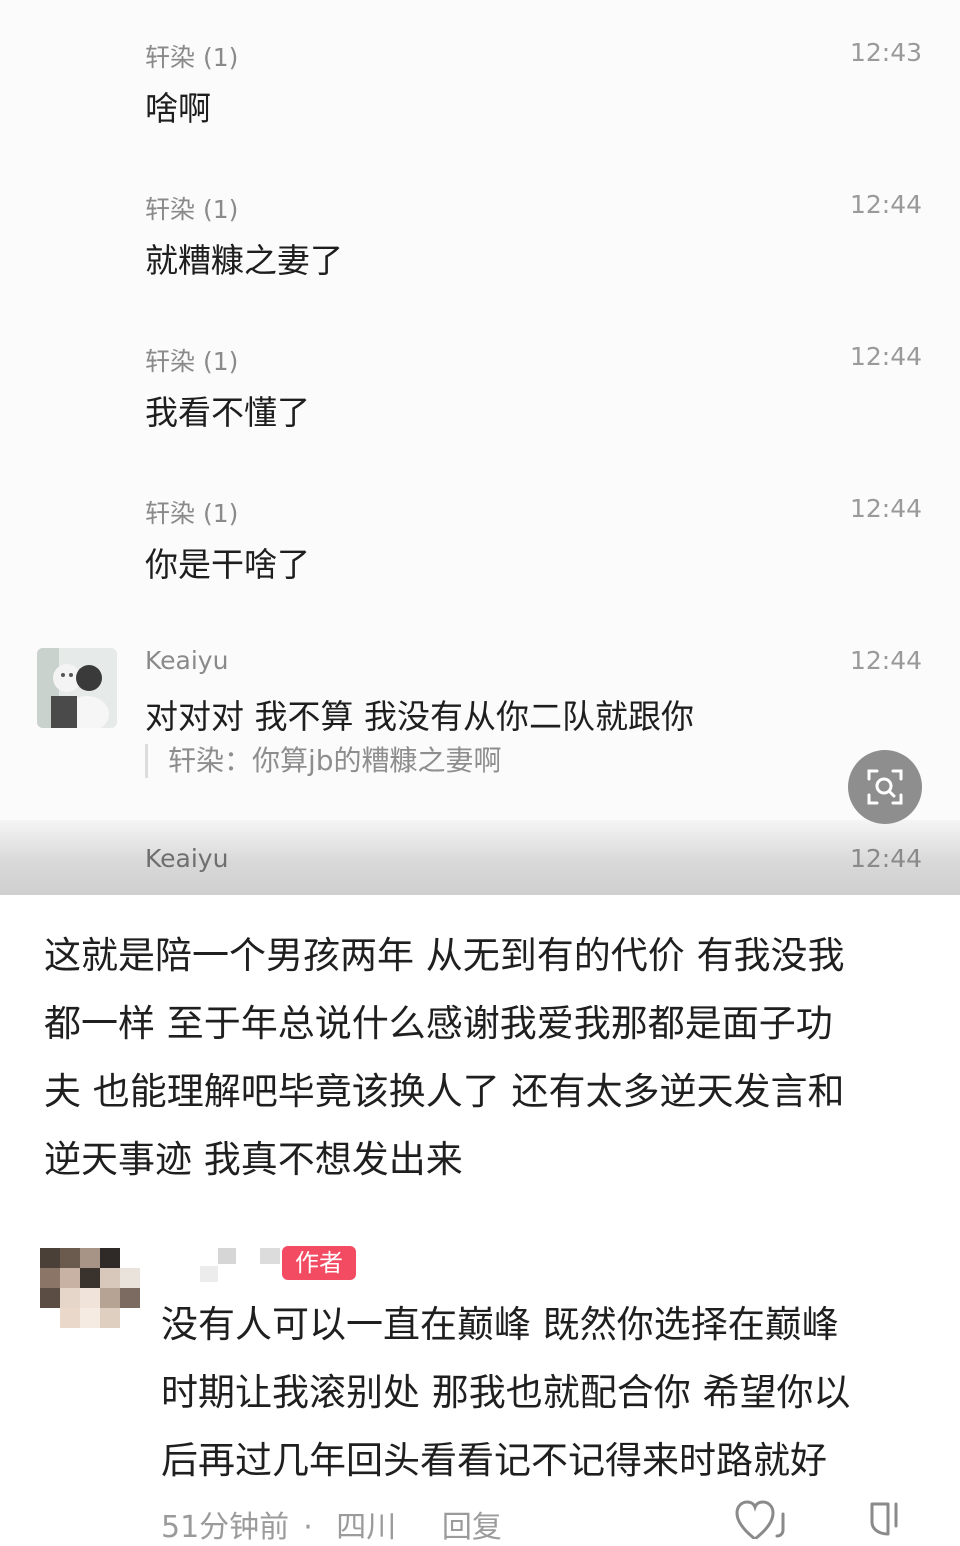  Describe the element at coordinates (494, 1460) in the screenshot. I see `reply-line: 后再过几年回头看看记不记得来时路就好` at that location.